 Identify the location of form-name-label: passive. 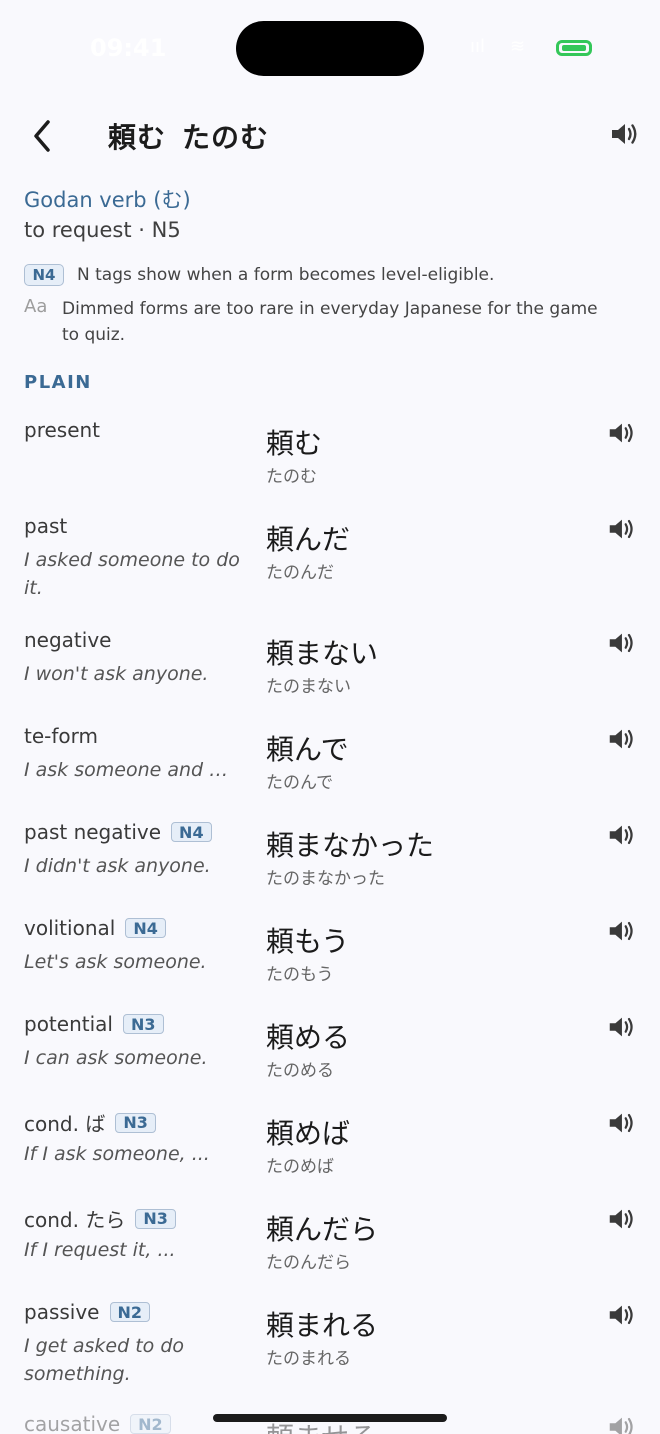
(62, 1312).